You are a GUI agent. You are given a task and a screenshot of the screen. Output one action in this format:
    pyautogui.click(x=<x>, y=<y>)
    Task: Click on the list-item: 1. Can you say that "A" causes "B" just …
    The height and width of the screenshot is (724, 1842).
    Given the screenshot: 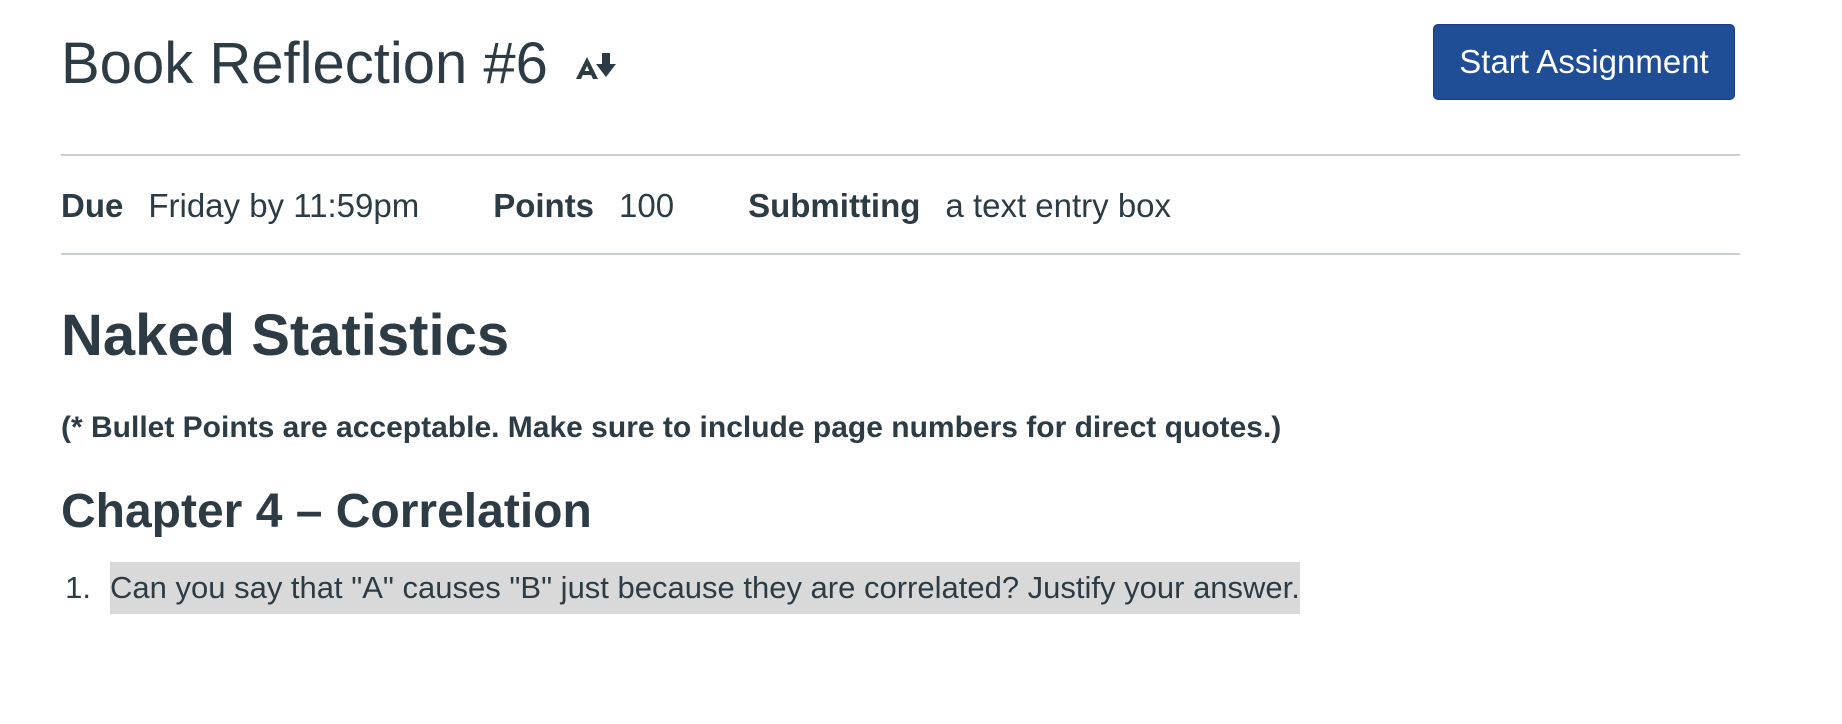 What is the action you would take?
    pyautogui.click(x=680, y=588)
    